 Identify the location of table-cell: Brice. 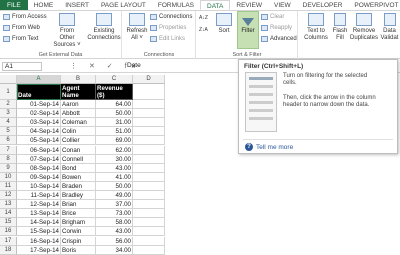
(78, 214).